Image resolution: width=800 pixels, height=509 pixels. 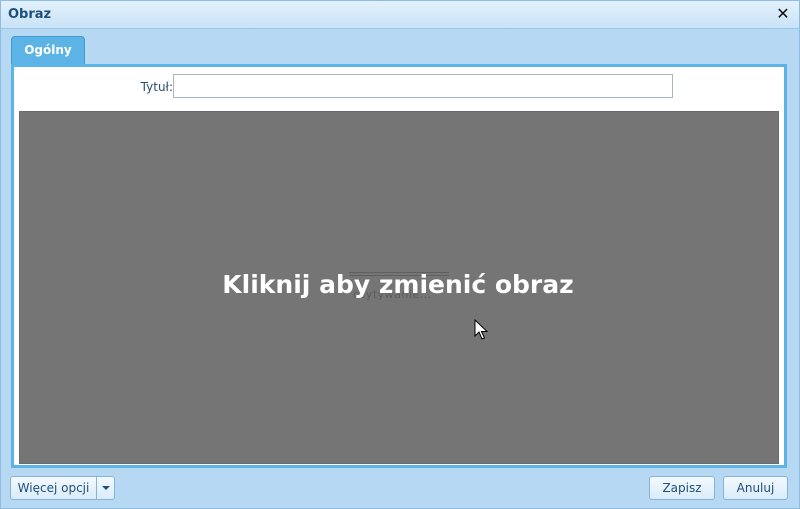 What do you see at coordinates (53, 488) in the screenshot?
I see `more-options-label: Więcej opcji` at bounding box center [53, 488].